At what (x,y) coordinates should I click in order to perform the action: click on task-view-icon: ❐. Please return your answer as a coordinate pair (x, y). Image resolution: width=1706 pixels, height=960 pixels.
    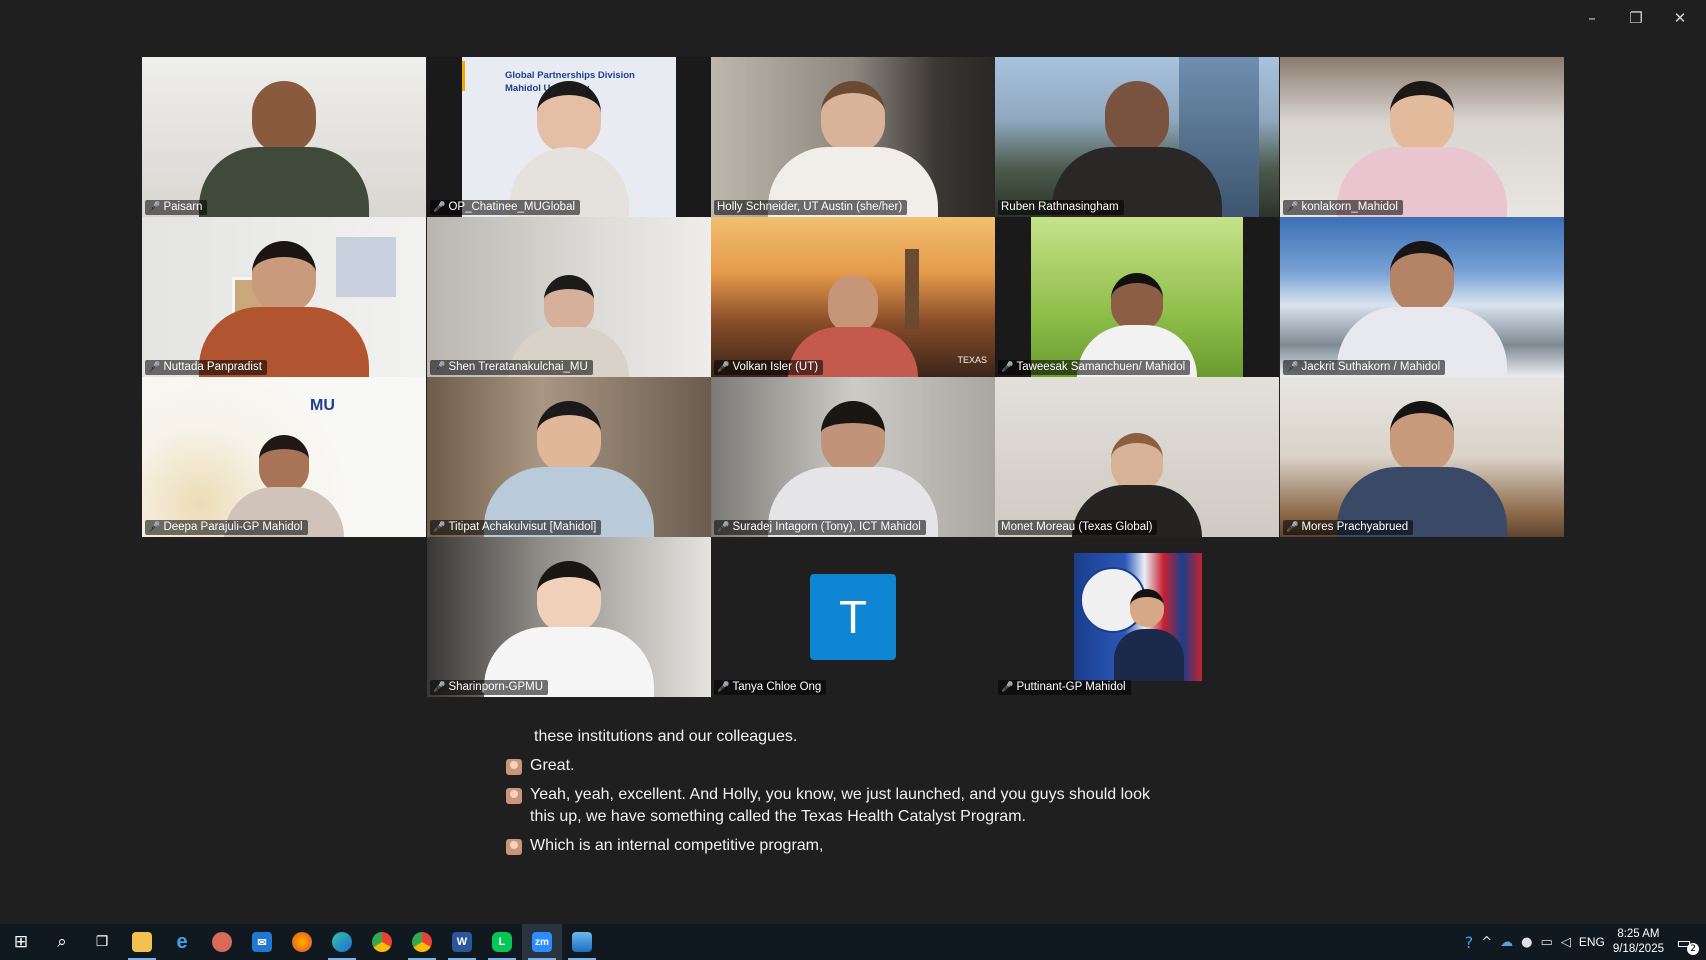
    Looking at the image, I should click on (102, 942).